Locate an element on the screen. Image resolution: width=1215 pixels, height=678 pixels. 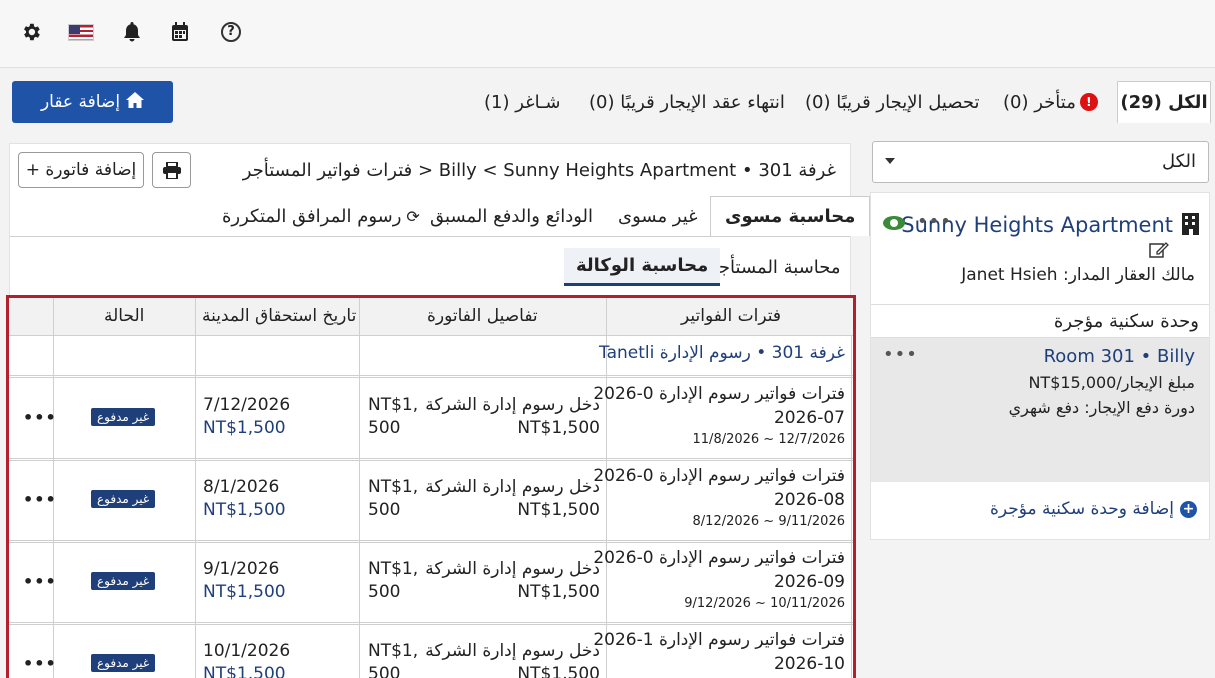
add-property-button: إضافة عقار is located at coordinates (92, 102).